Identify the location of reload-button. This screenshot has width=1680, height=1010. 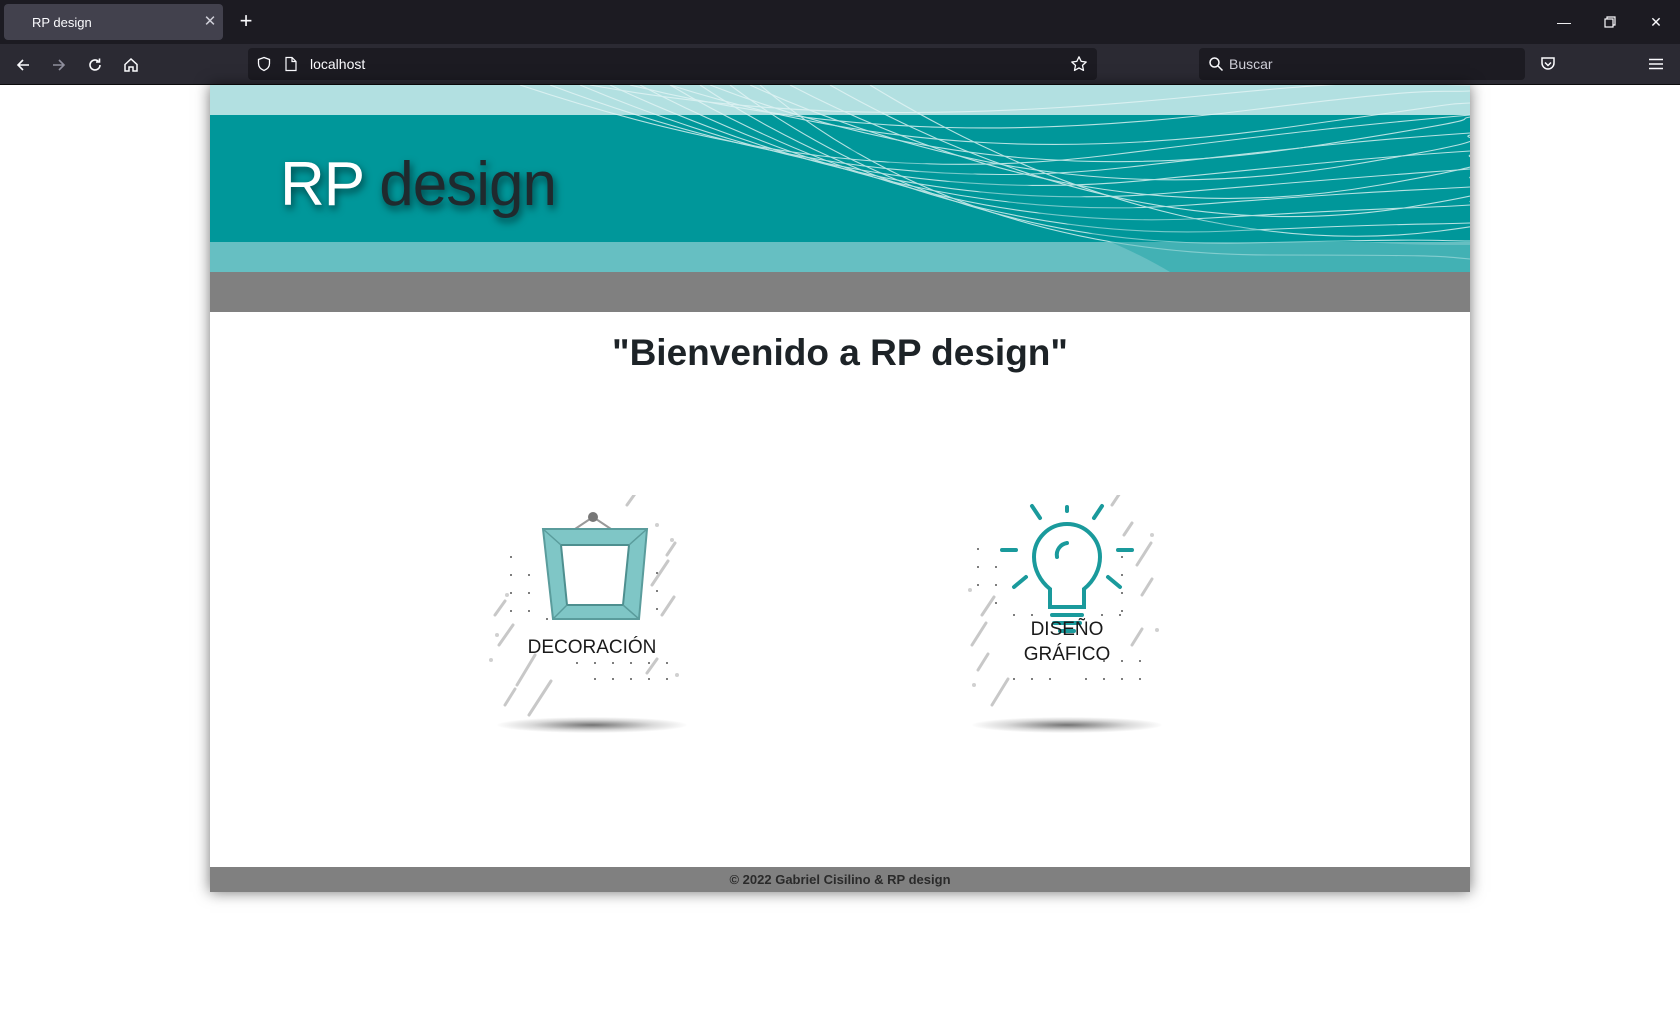
(95, 65).